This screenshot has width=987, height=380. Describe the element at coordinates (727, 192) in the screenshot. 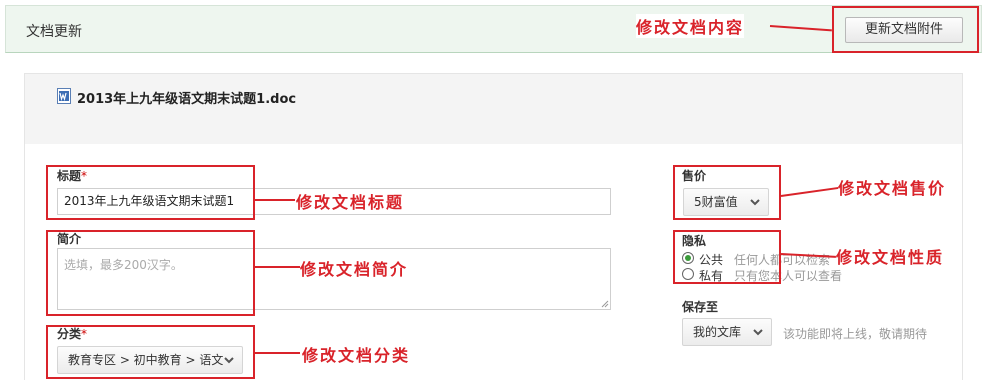

I see `annotation-box-price` at that location.